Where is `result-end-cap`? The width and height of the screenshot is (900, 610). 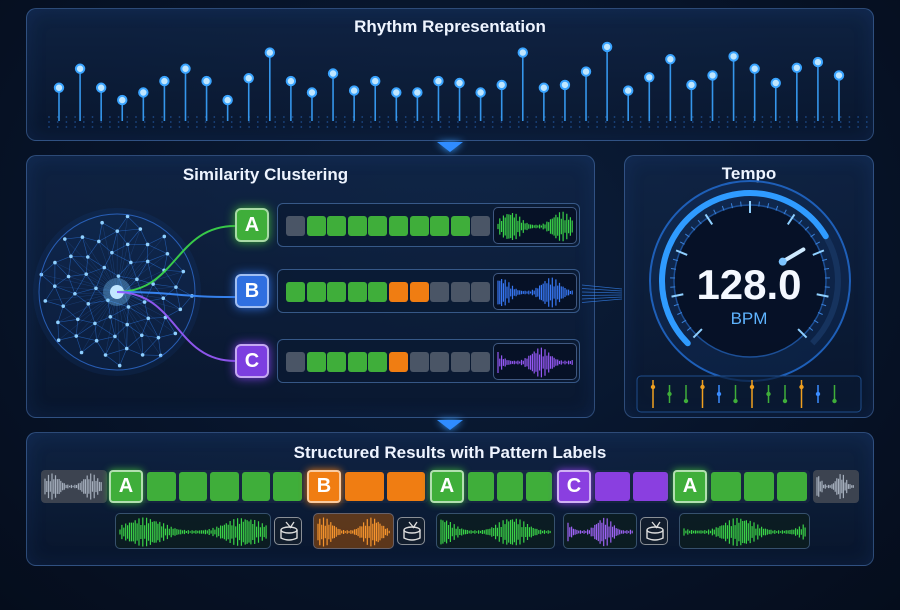 result-end-cap is located at coordinates (836, 486).